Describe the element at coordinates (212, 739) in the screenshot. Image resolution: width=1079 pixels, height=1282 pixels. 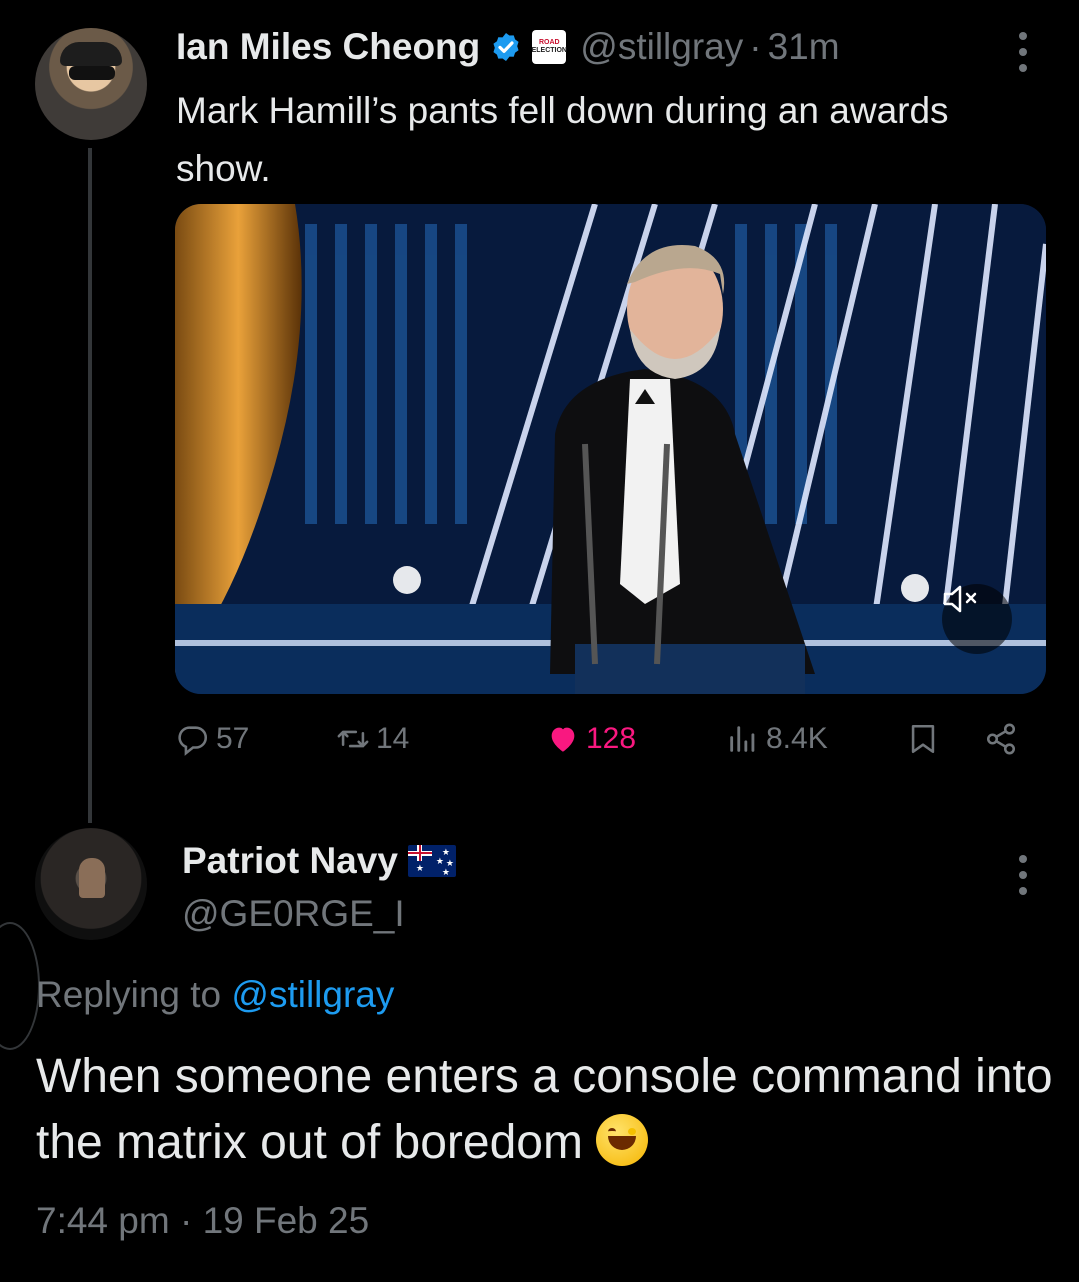
I see `reply-button: 57` at that location.